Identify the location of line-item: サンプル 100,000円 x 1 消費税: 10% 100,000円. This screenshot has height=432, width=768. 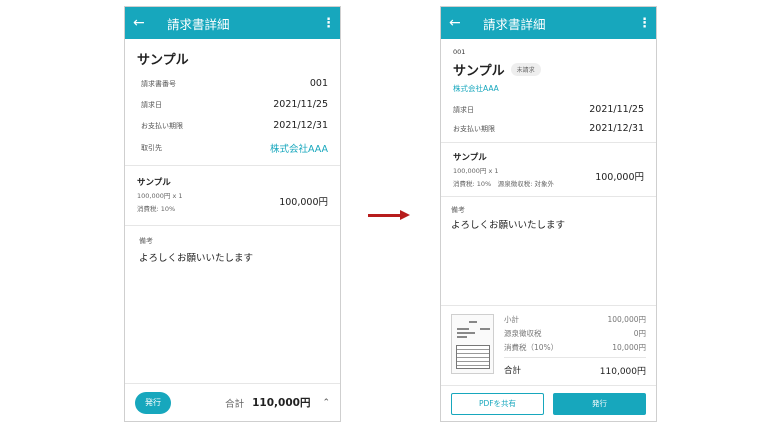
(232, 196).